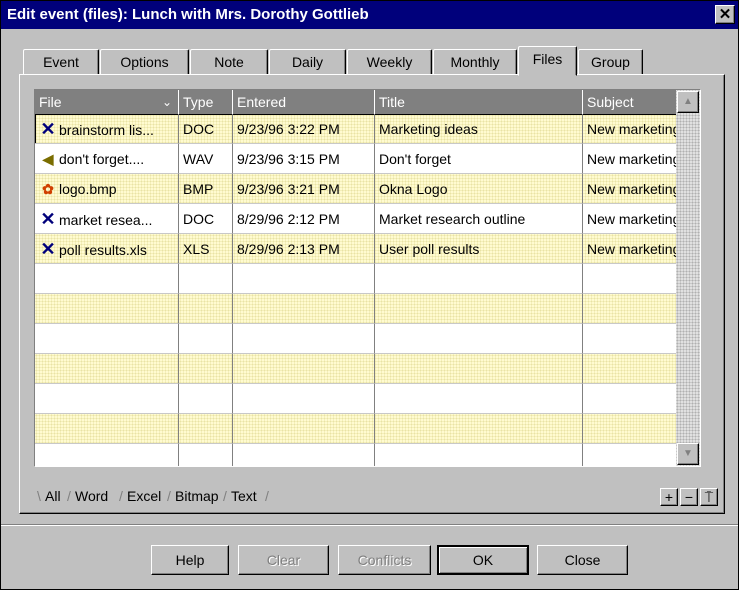 Image resolution: width=741 pixels, height=592 pixels. Describe the element at coordinates (206, 189) in the screenshot. I see `file-type: BMP` at that location.